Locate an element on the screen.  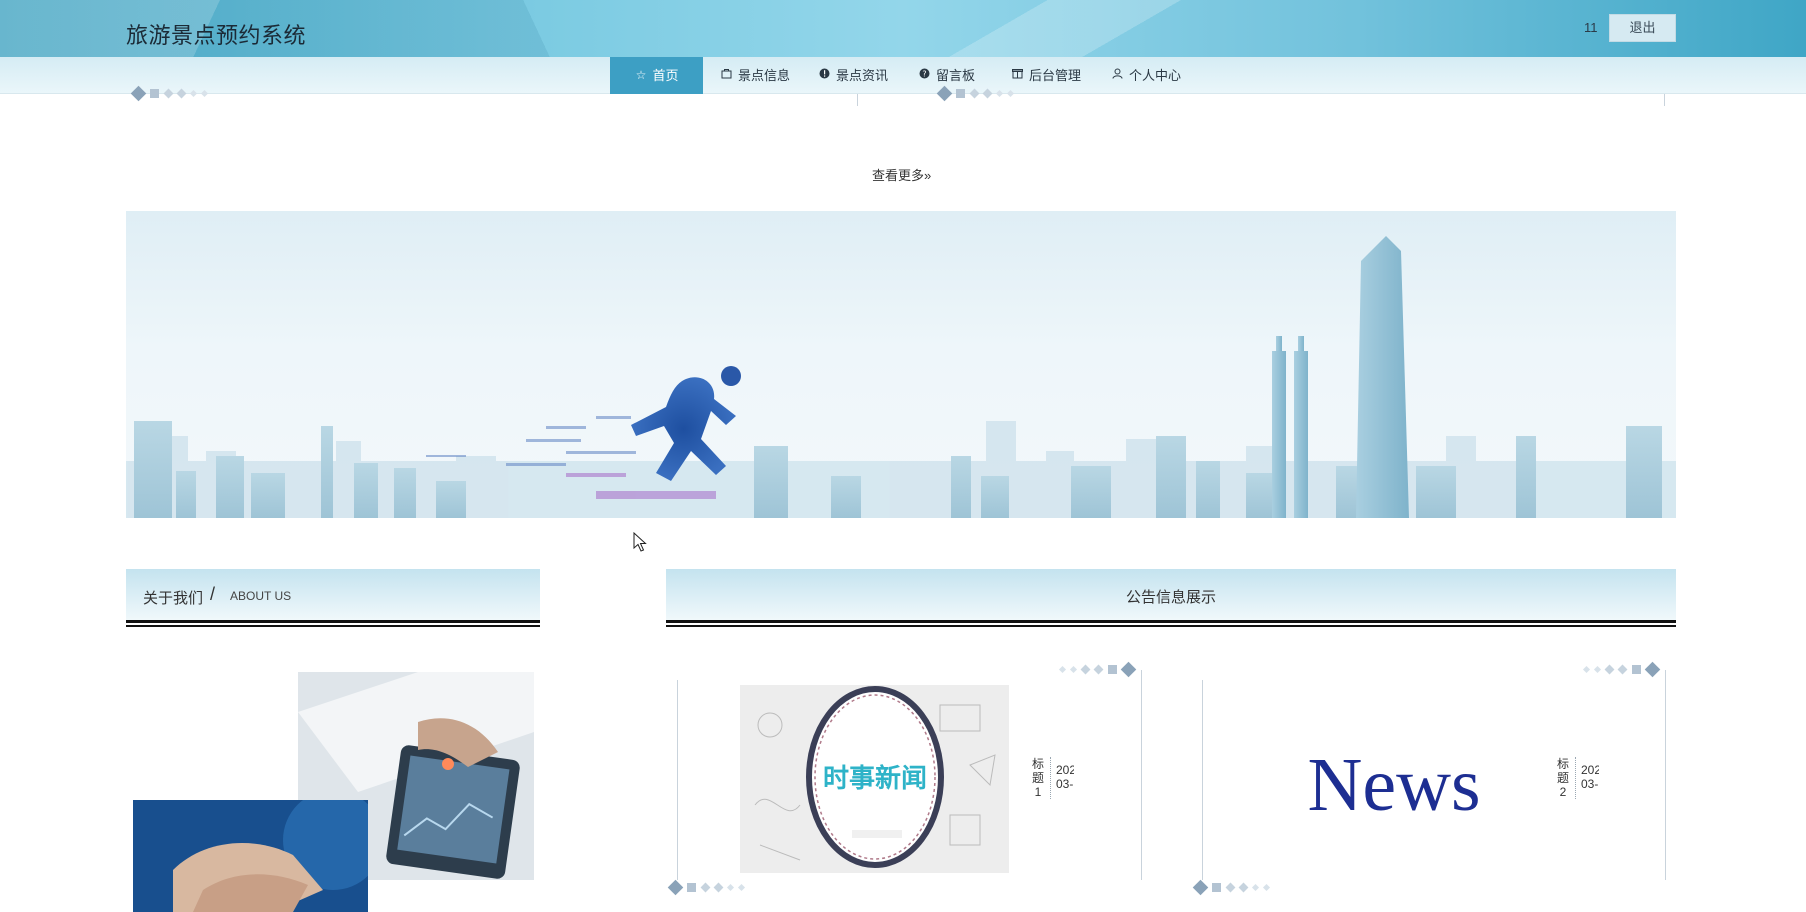
about-image-handshake-globe is located at coordinates (250, 856).